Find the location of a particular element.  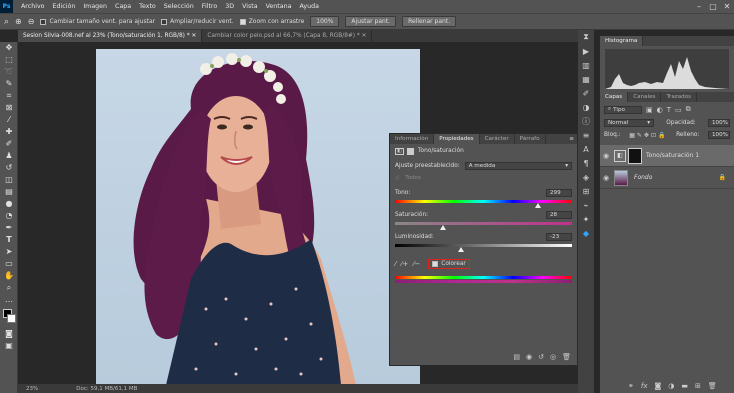

path-select-icon: ➤ is located at coordinates (9, 252).